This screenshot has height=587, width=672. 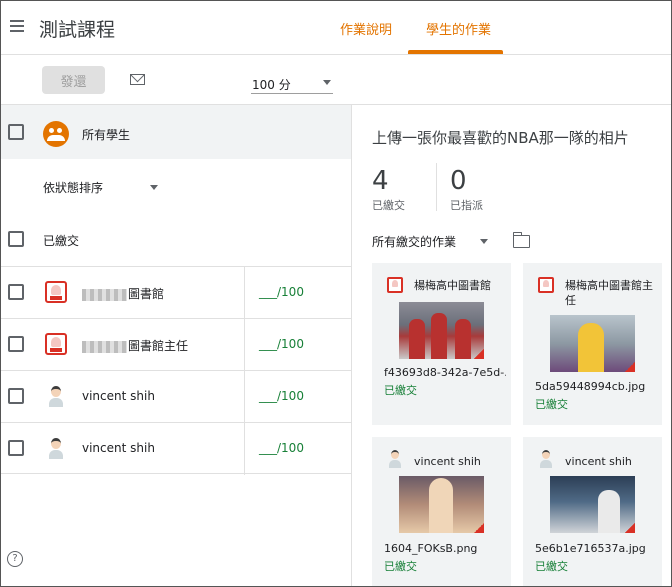 I want to click on turned-in-label: 已繳交, so click(x=388, y=205).